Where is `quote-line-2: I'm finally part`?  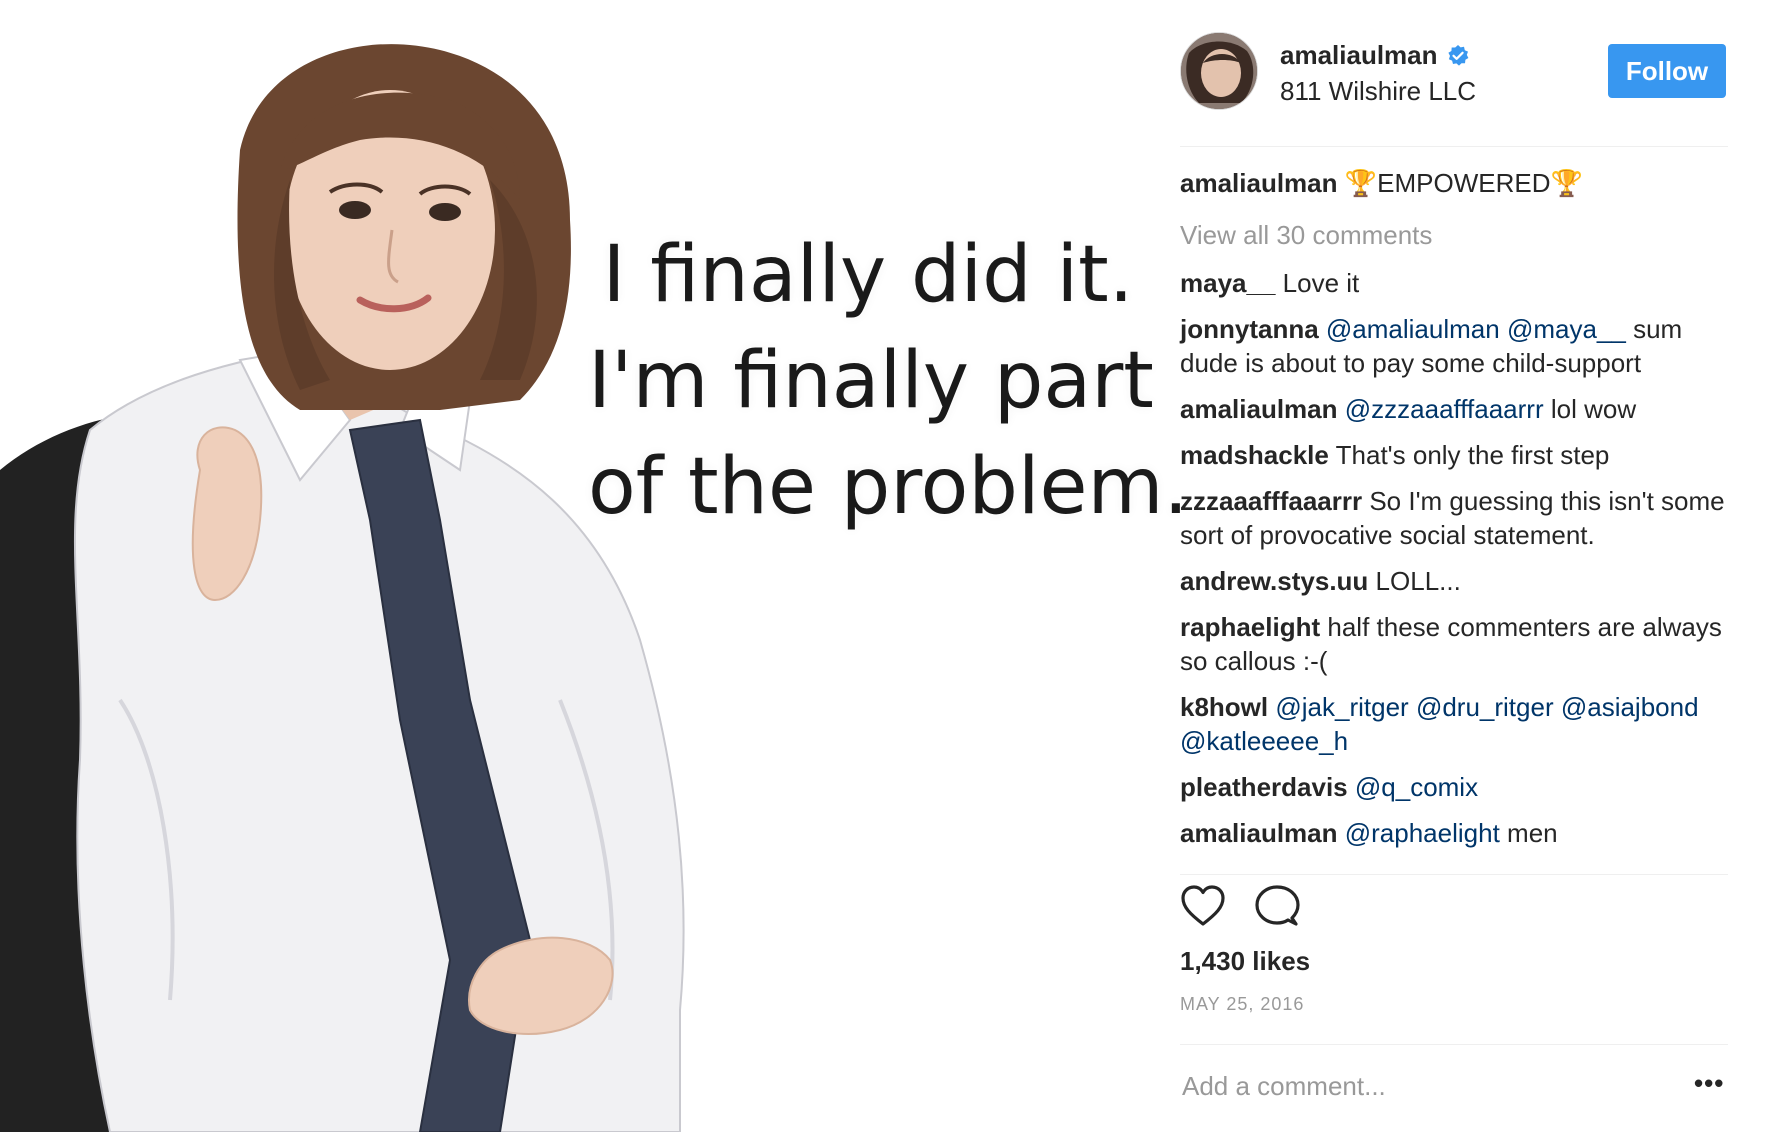
quote-line-2: I'm finally part is located at coordinates (871, 381).